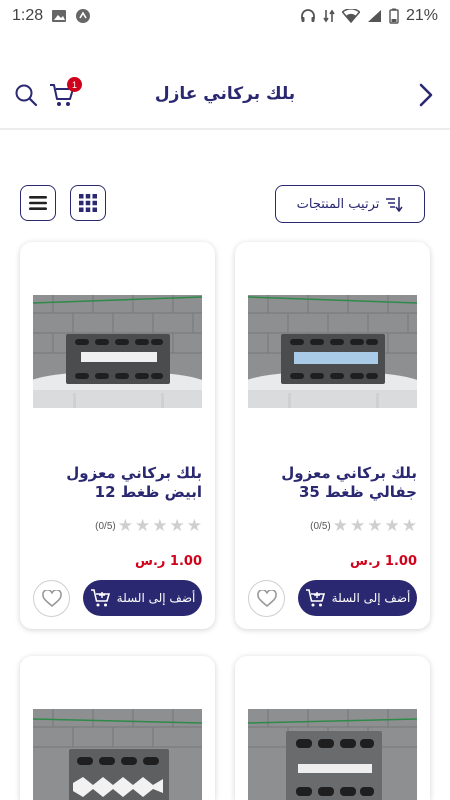 Image resolution: width=450 pixels, height=800 pixels. What do you see at coordinates (225, 16) in the screenshot?
I see `status-bar: 1:28 21%` at bounding box center [225, 16].